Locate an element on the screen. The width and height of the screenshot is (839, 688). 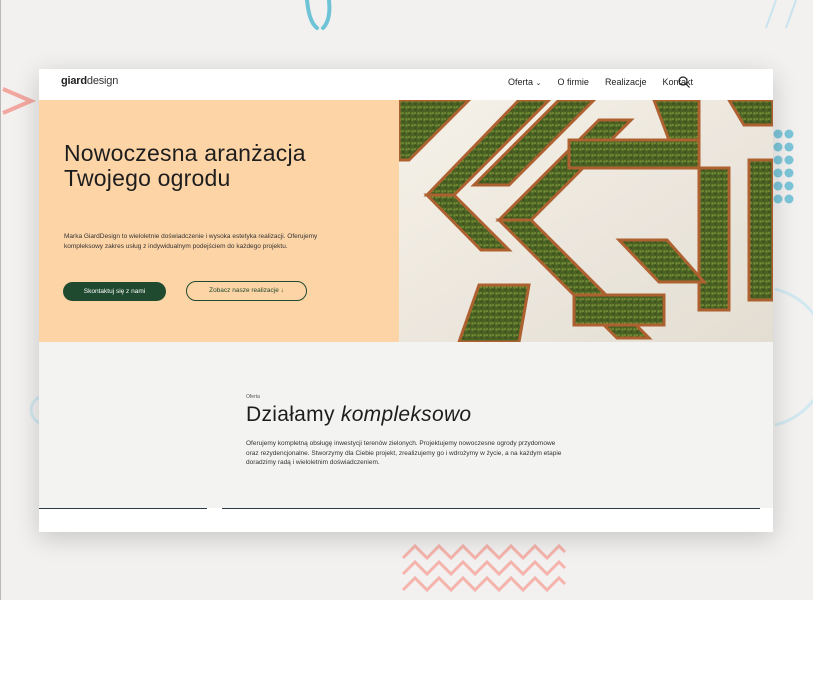
logo-bold-text: giard is located at coordinates (74, 81).